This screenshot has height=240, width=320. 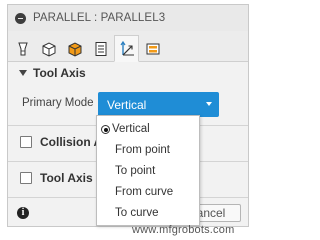 I want to click on tab-tool-axis, so click(x=126, y=48).